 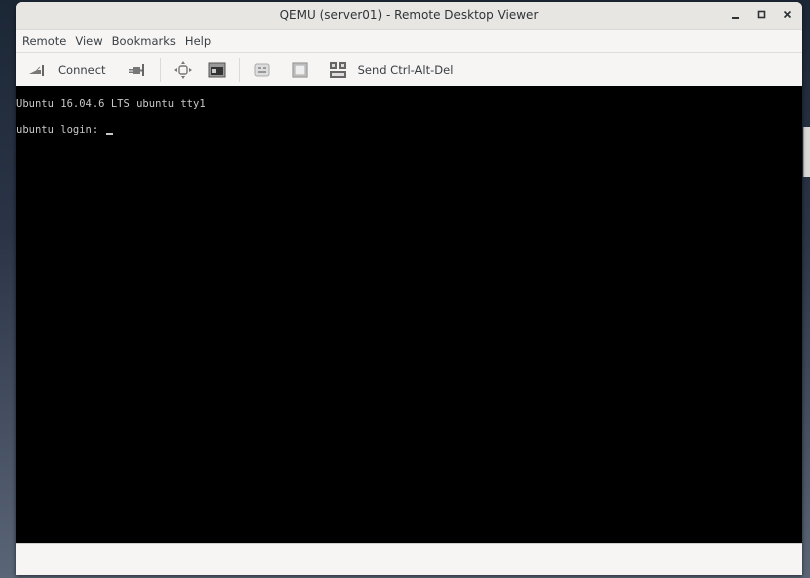 I want to click on window-title: QEMU (server01) - Remote Desktop Viewer, so click(x=409, y=15).